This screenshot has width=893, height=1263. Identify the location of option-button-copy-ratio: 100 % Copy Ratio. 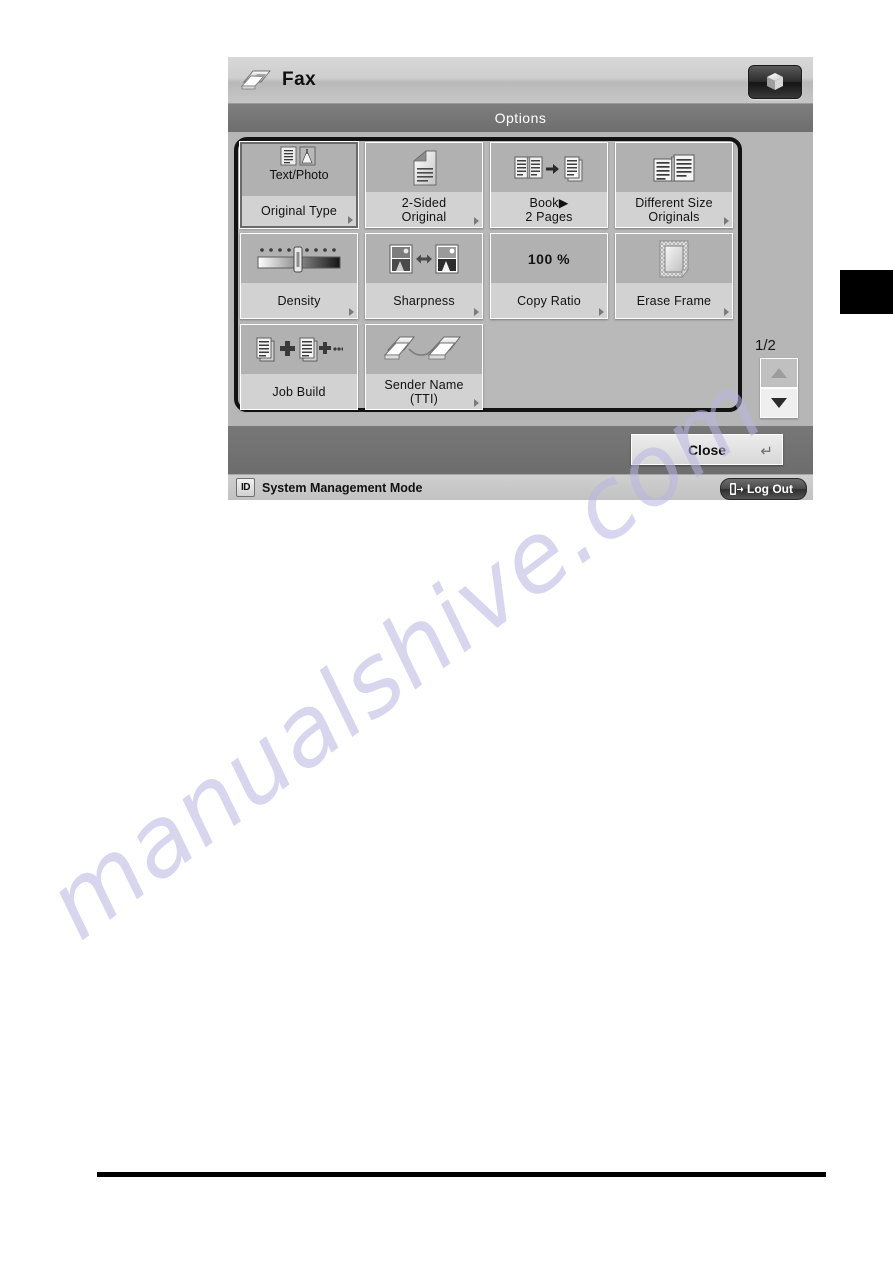
(549, 276).